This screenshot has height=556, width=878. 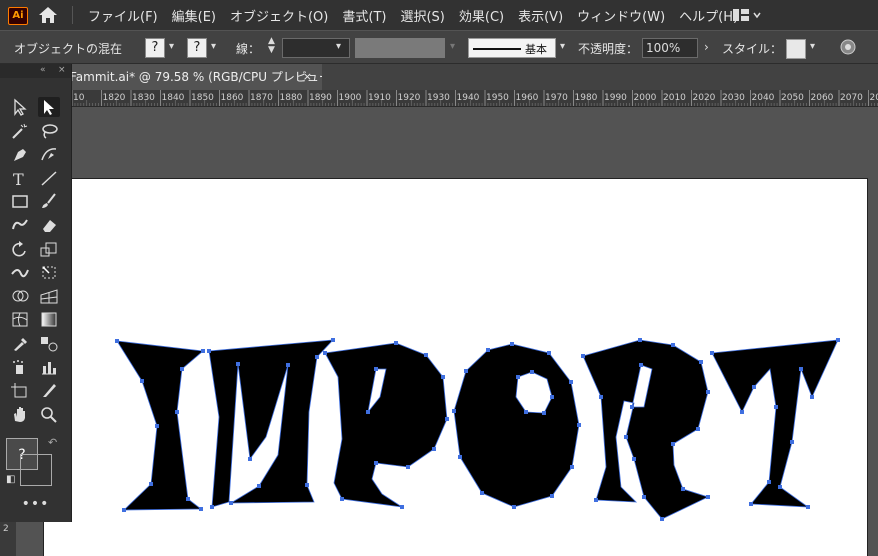 What do you see at coordinates (20, 319) in the screenshot?
I see `mesh-tool` at bounding box center [20, 319].